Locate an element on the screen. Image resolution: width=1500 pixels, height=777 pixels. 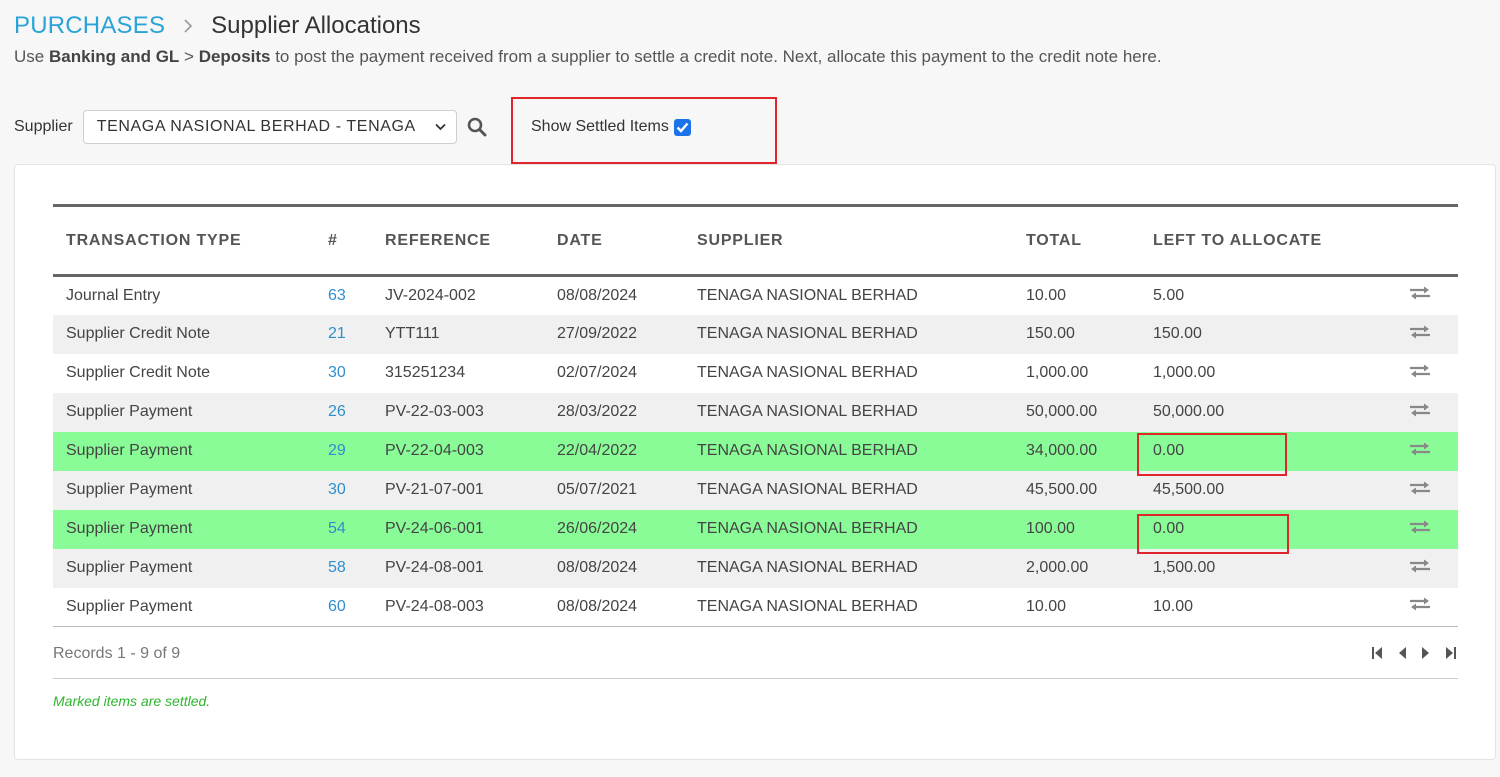
cell-number: 58 is located at coordinates (343, 568).